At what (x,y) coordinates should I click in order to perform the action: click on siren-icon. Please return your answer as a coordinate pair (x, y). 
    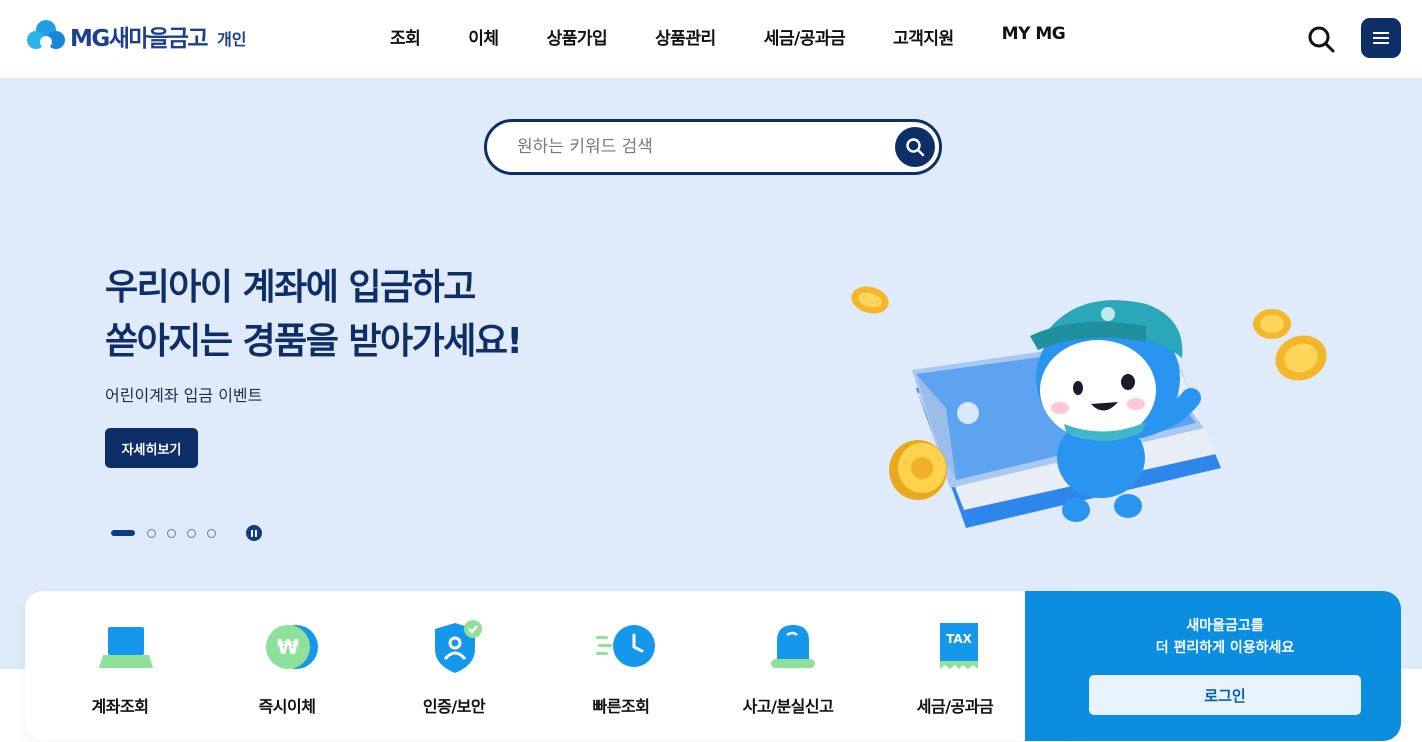
    Looking at the image, I should click on (793, 646).